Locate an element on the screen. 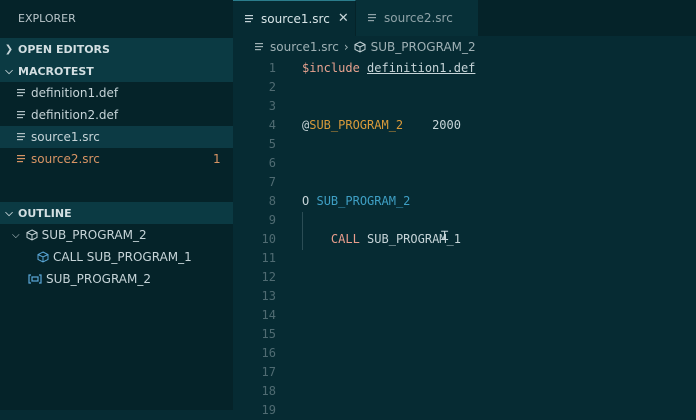 Image resolution: width=696 pixels, height=420 pixels. line-number: 4 is located at coordinates (272, 125).